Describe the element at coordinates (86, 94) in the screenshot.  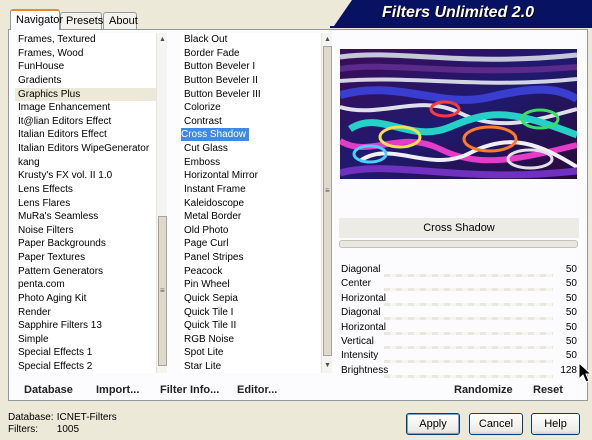
I see `category-item: Graphics Plus` at that location.